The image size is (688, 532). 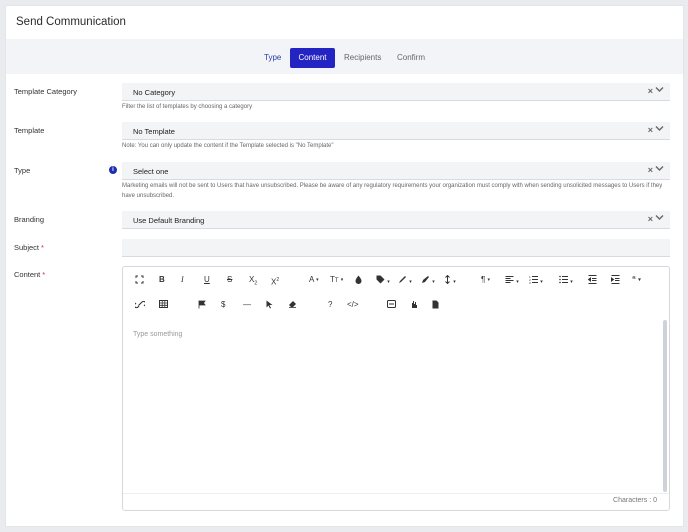 I want to click on pen-icon: ▾, so click(x=428, y=280).